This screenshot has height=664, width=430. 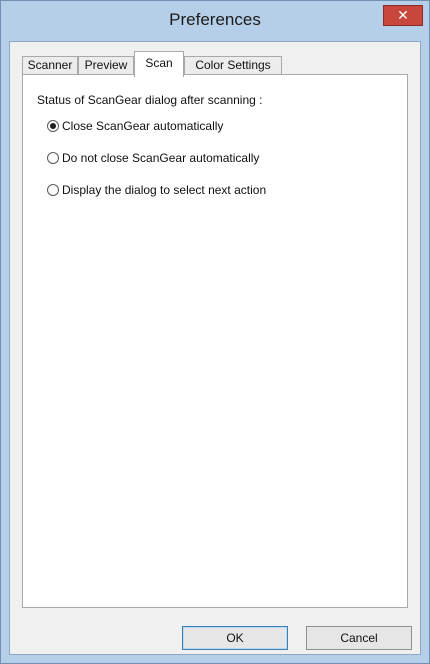 I want to click on radio-dot-icon, so click(x=53, y=126).